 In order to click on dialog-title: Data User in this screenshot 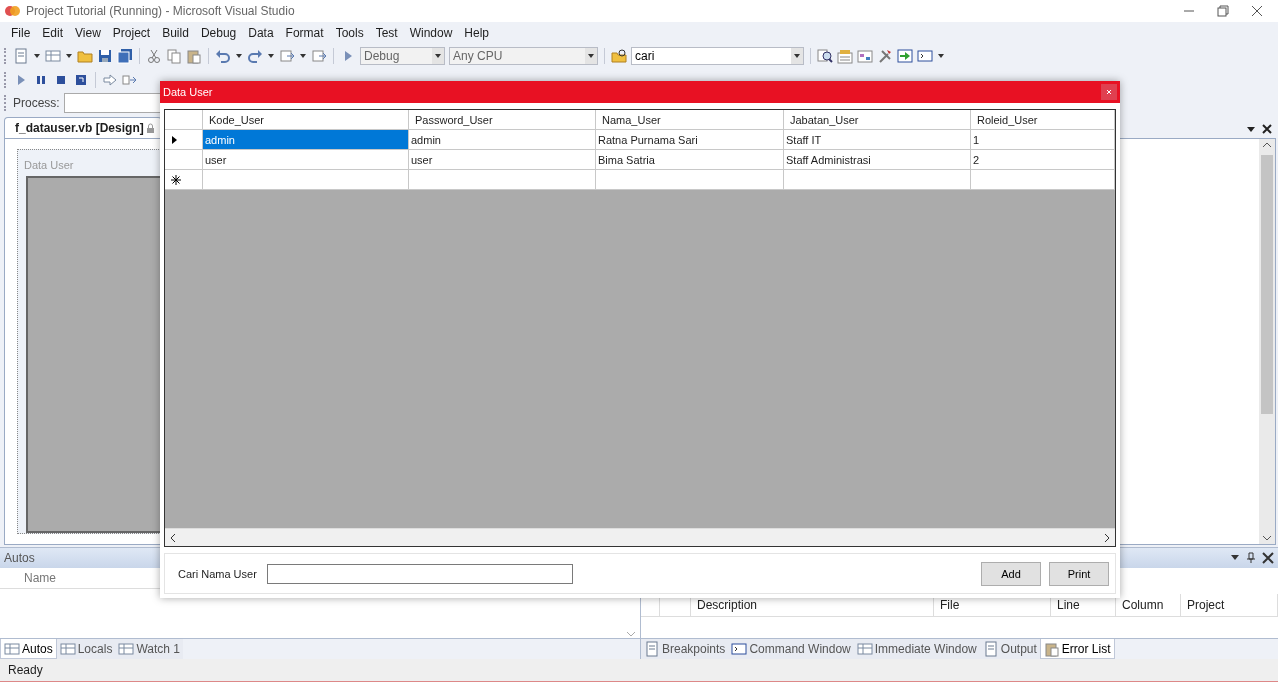, I will do `click(188, 92)`.